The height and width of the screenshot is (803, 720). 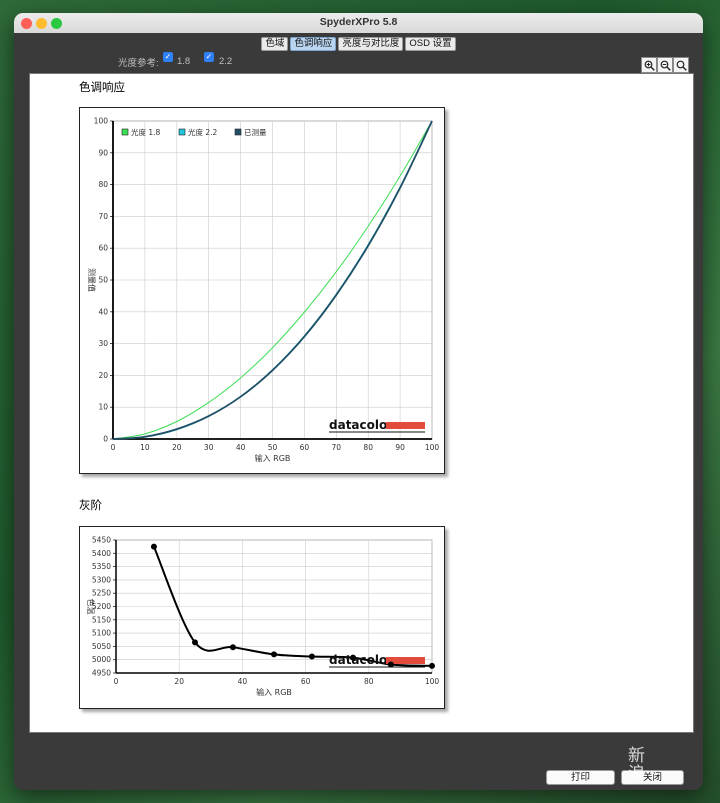 What do you see at coordinates (103, 343) in the screenshot?
I see `y-tick-label: 30` at bounding box center [103, 343].